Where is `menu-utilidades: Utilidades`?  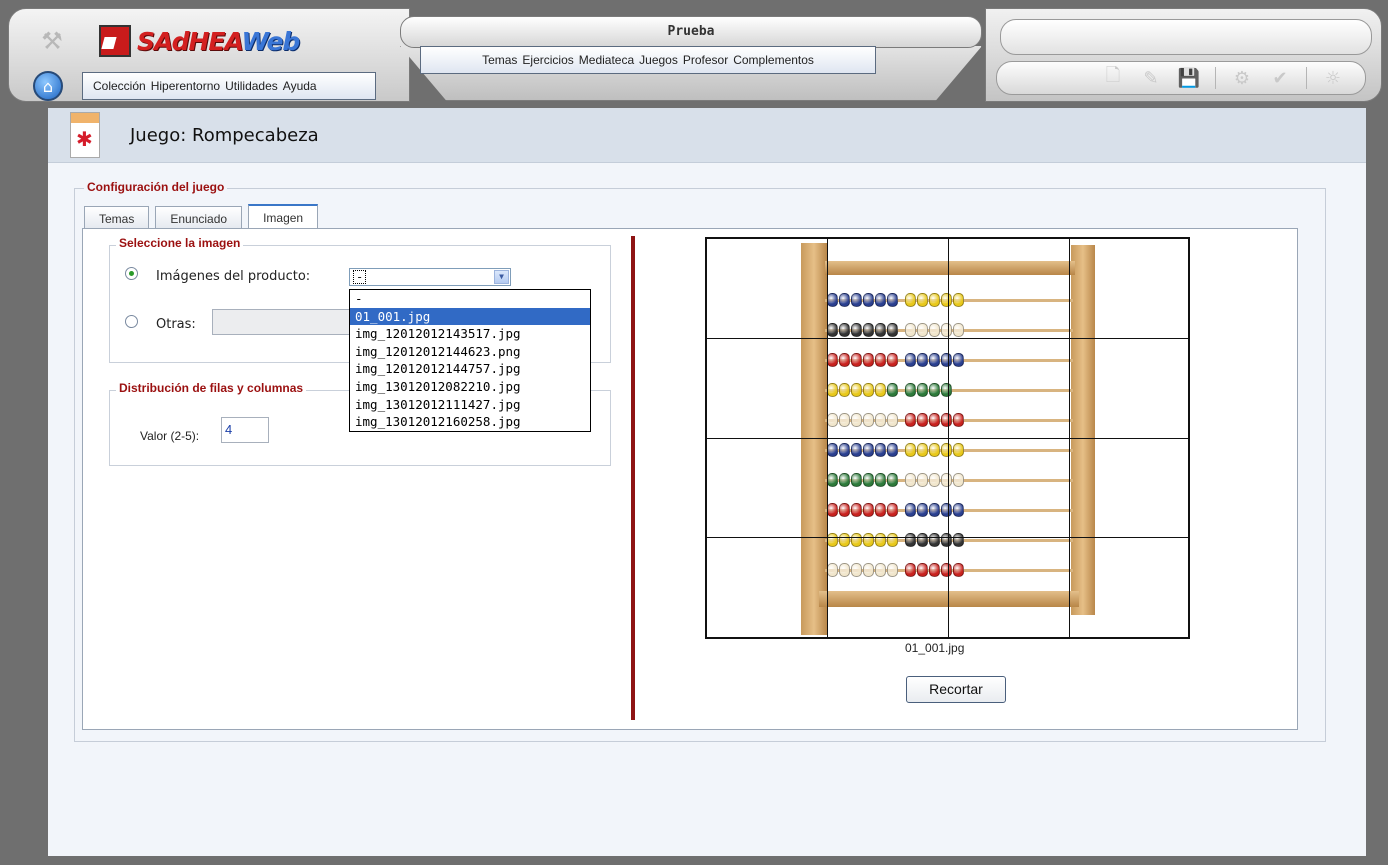
menu-utilidades: Utilidades is located at coordinates (251, 86).